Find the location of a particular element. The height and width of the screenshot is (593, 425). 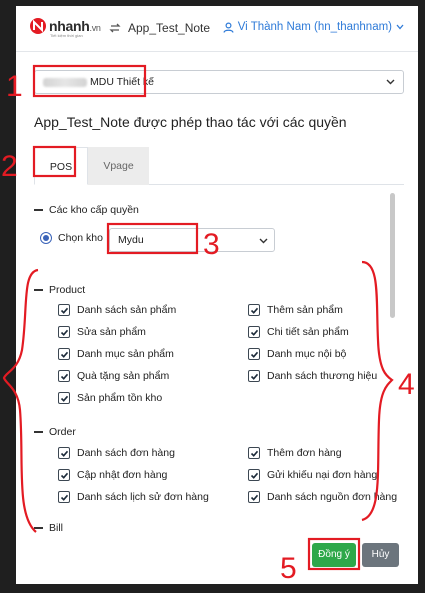

cancel-button: Hủy is located at coordinates (380, 555).